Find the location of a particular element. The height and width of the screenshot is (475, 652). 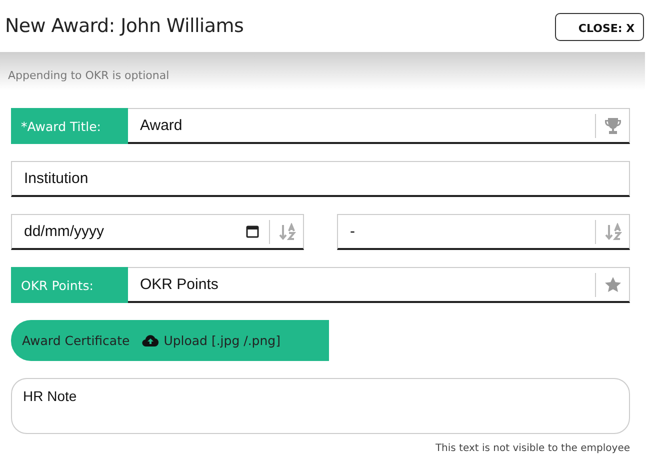

star-icon is located at coordinates (613, 285).